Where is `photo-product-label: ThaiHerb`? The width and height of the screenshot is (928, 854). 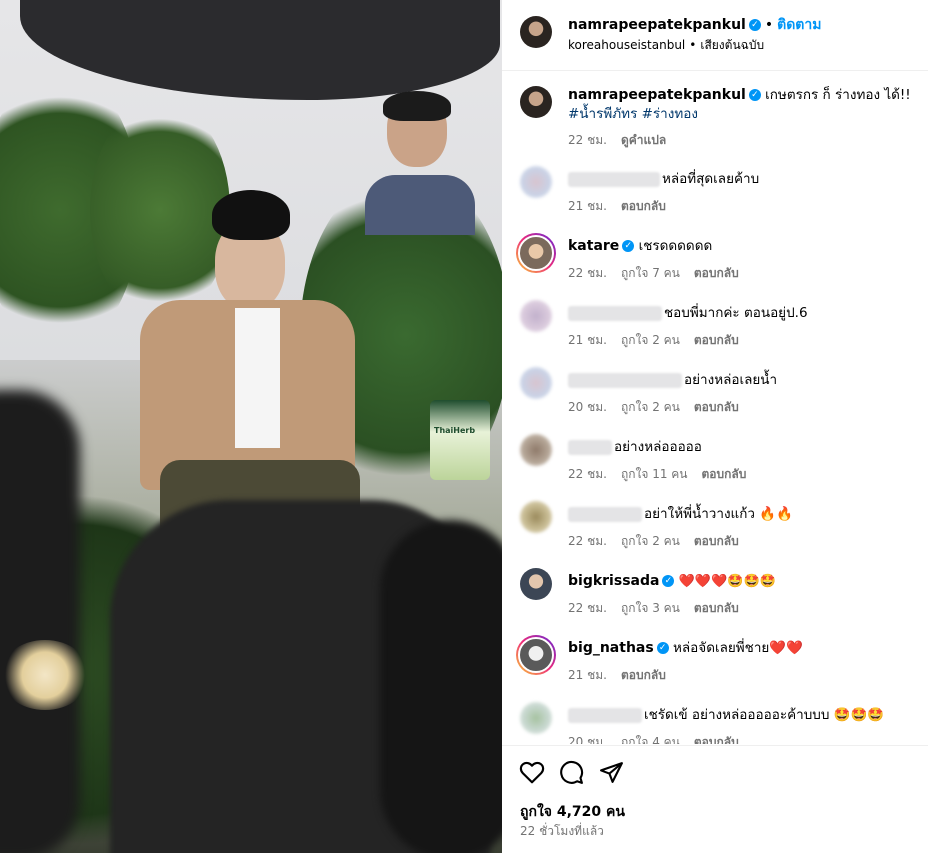
photo-product-label: ThaiHerb is located at coordinates (455, 430).